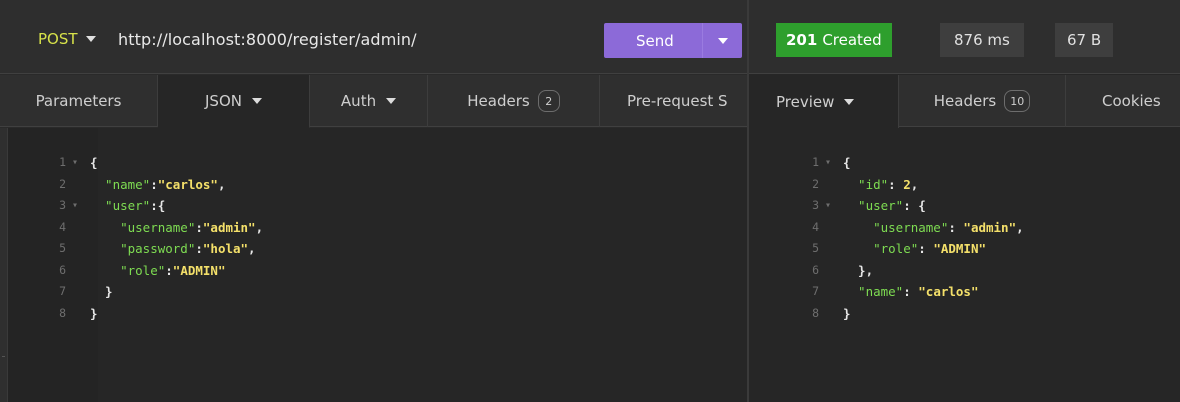 The width and height of the screenshot is (1180, 402). What do you see at coordinates (358, 101) in the screenshot?
I see `tab-label: Auth` at bounding box center [358, 101].